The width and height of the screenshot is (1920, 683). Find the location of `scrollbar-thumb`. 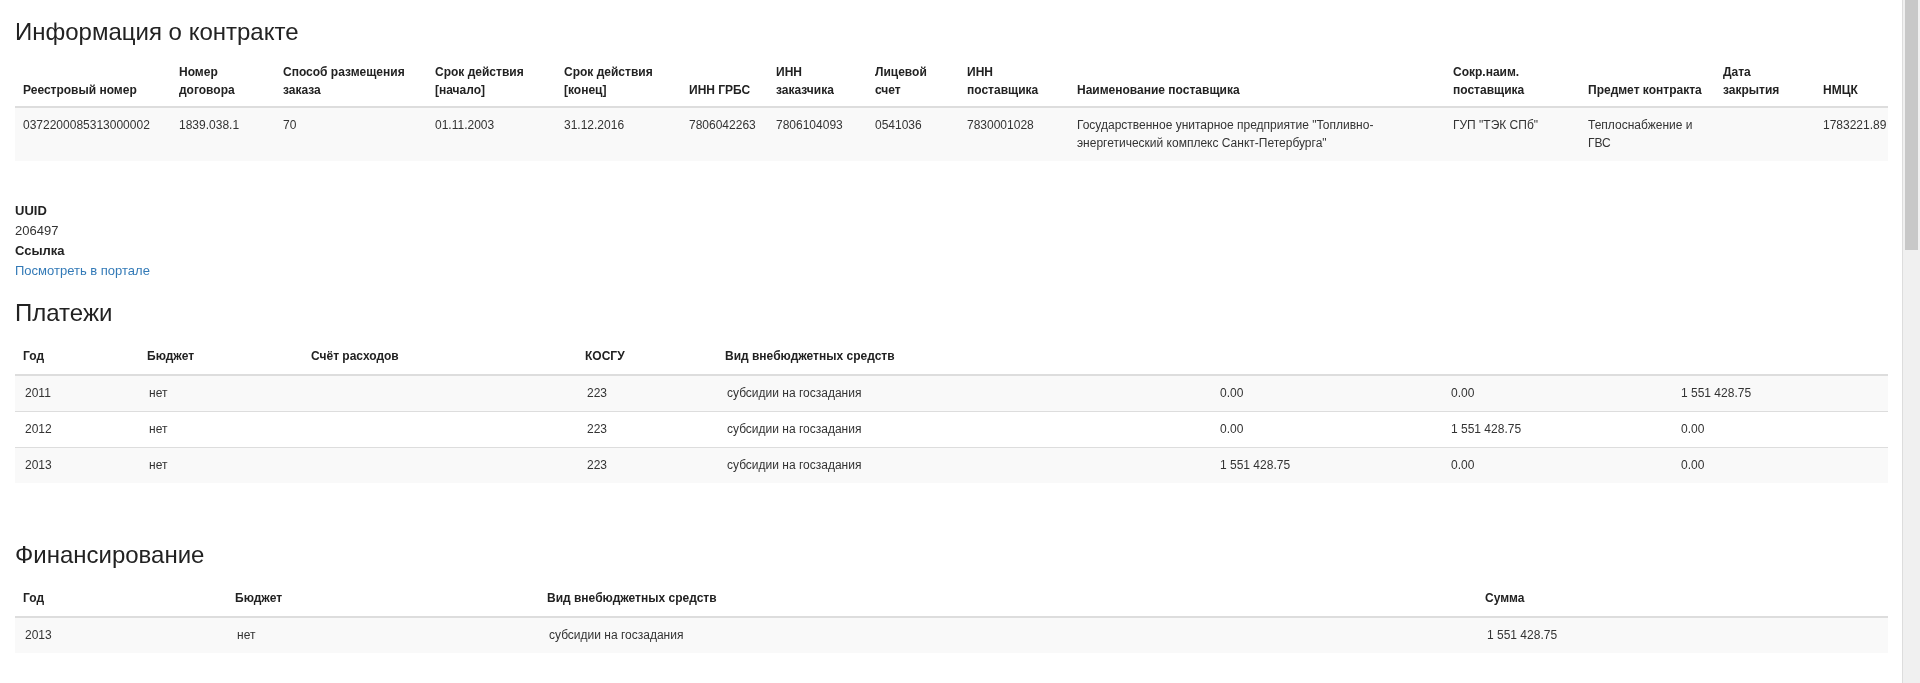

scrollbar-thumb is located at coordinates (1911, 125).